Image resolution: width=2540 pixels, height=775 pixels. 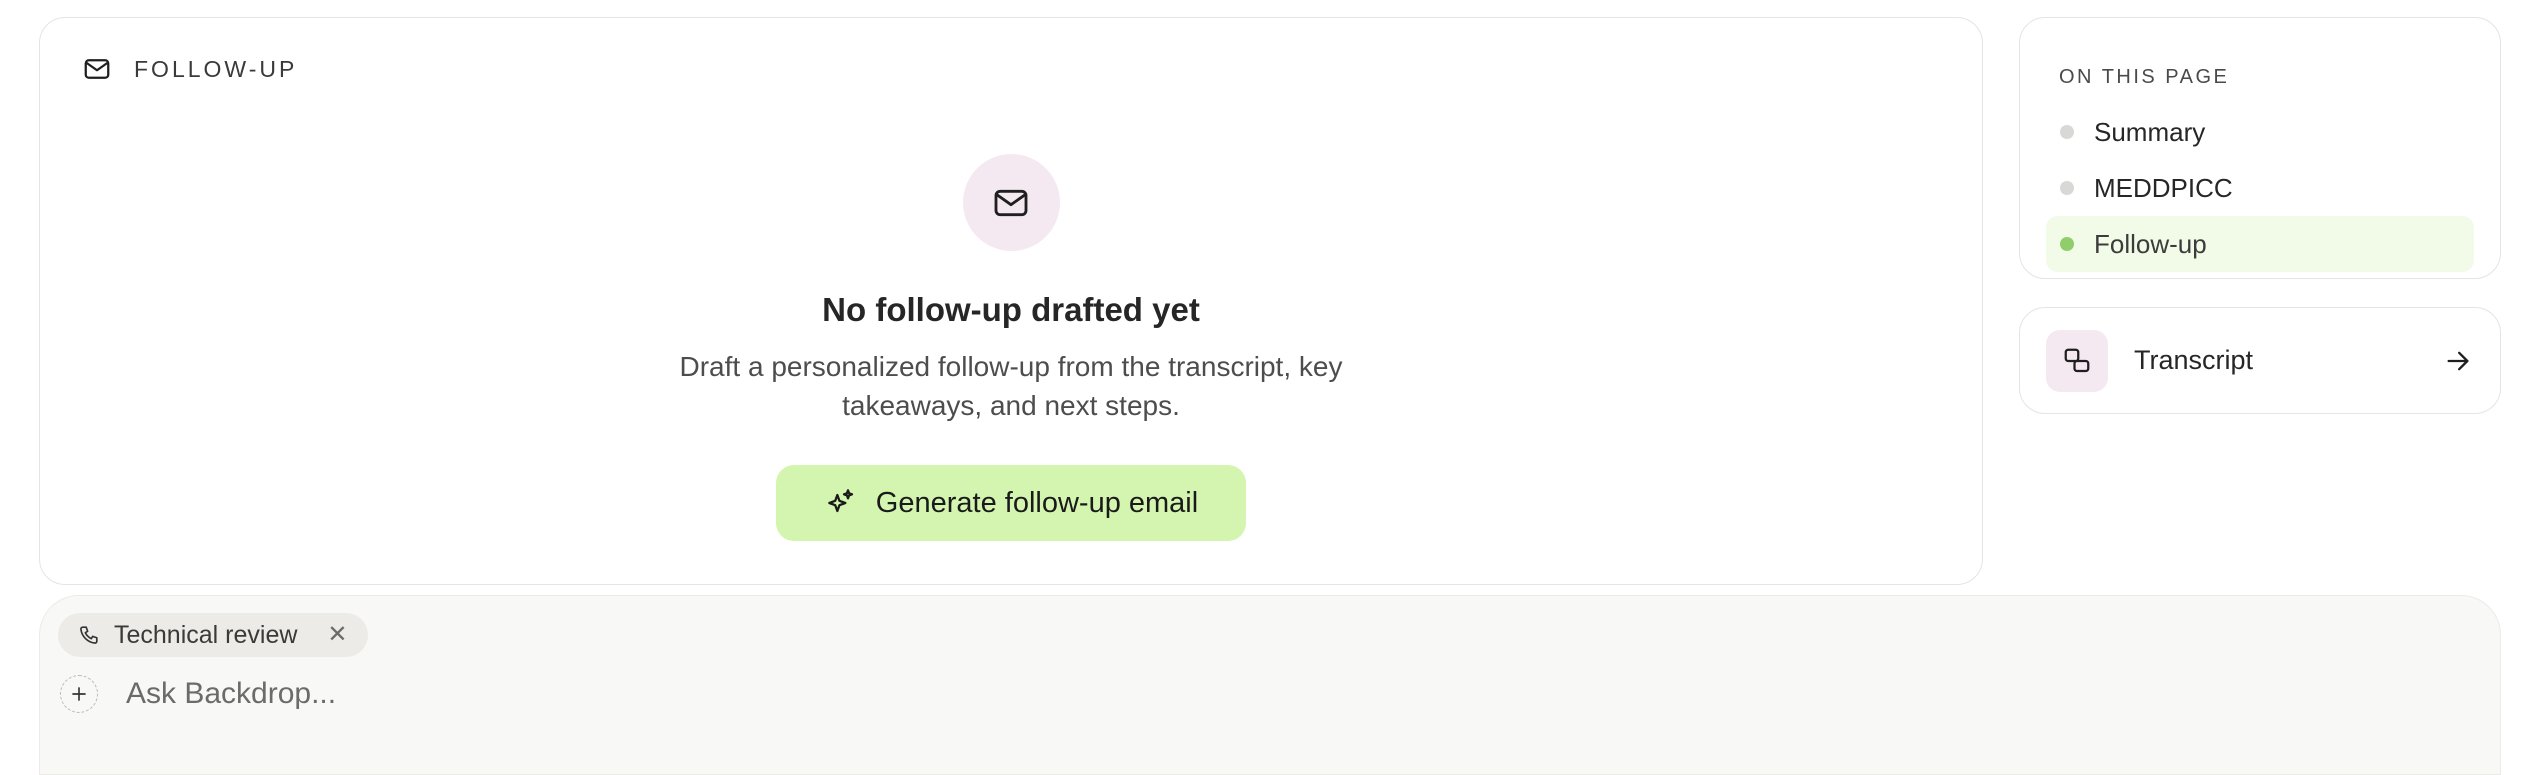 What do you see at coordinates (216, 68) in the screenshot?
I see `followup-section-title: FOLLOW-UP` at bounding box center [216, 68].